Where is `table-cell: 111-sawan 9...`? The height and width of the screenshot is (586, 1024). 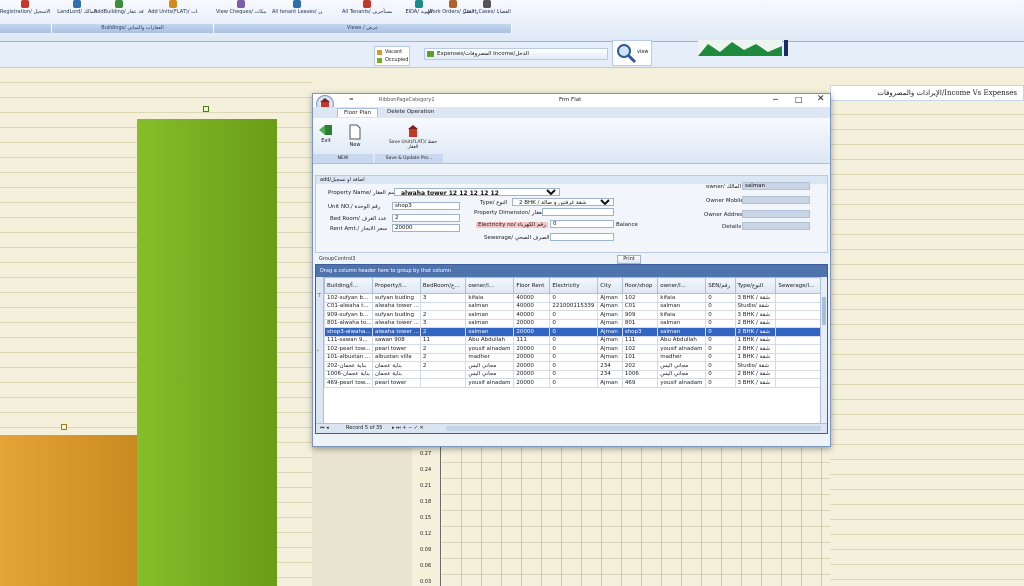 table-cell: 111-sawan 9... is located at coordinates (348, 340).